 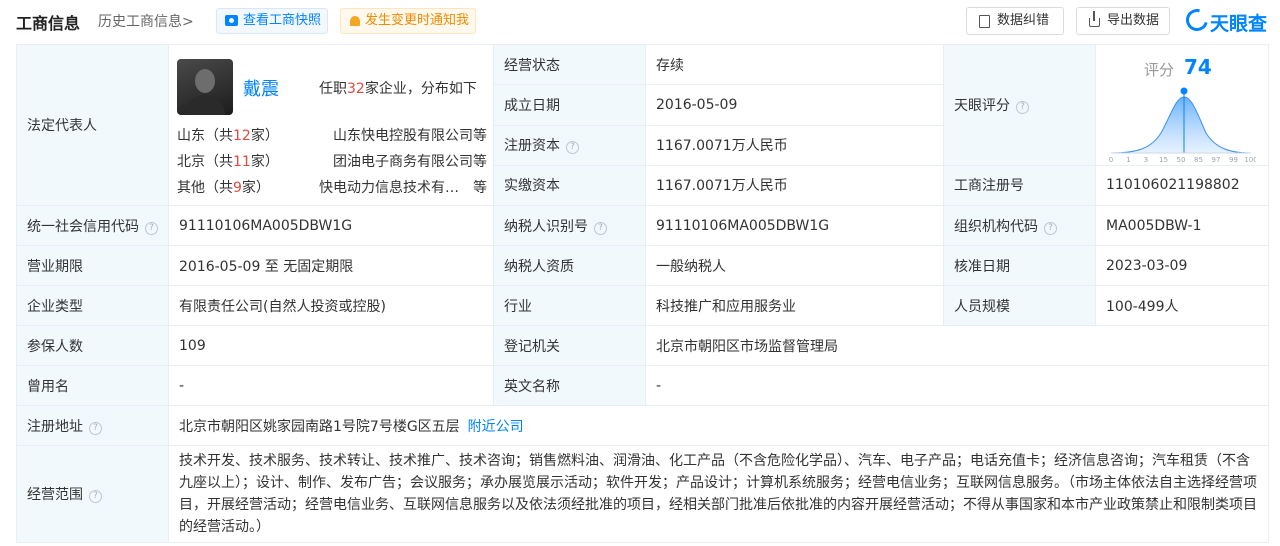 What do you see at coordinates (1239, 24) in the screenshot?
I see `logo-text: 天眼查` at bounding box center [1239, 24].